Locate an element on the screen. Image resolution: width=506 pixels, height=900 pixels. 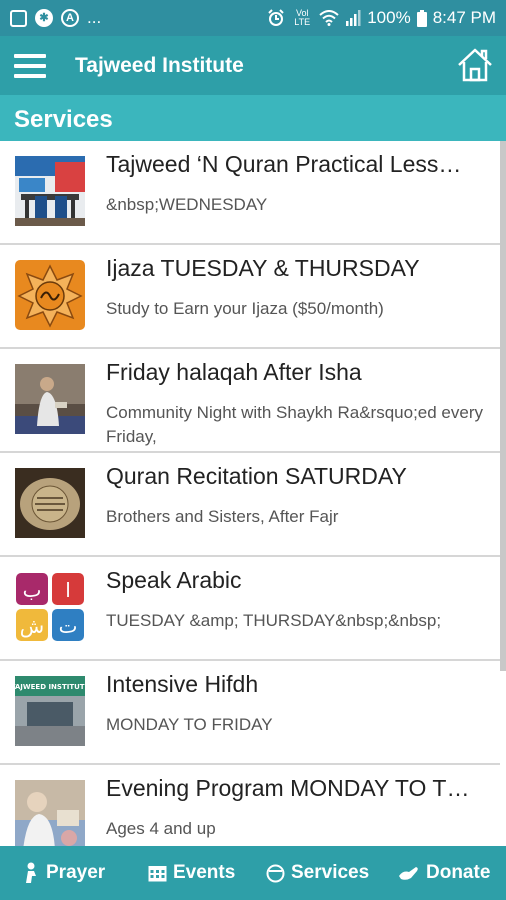
home-icon is located at coordinates (475, 65).